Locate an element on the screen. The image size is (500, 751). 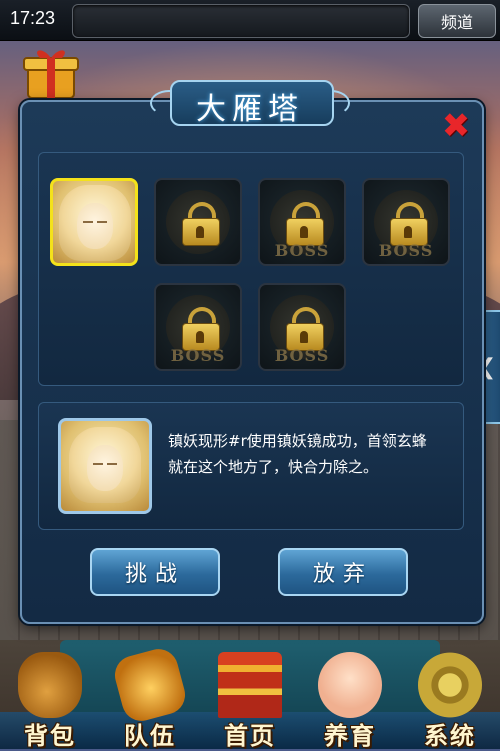
top-bar: 17:23 频道 is located at coordinates (250, 20).